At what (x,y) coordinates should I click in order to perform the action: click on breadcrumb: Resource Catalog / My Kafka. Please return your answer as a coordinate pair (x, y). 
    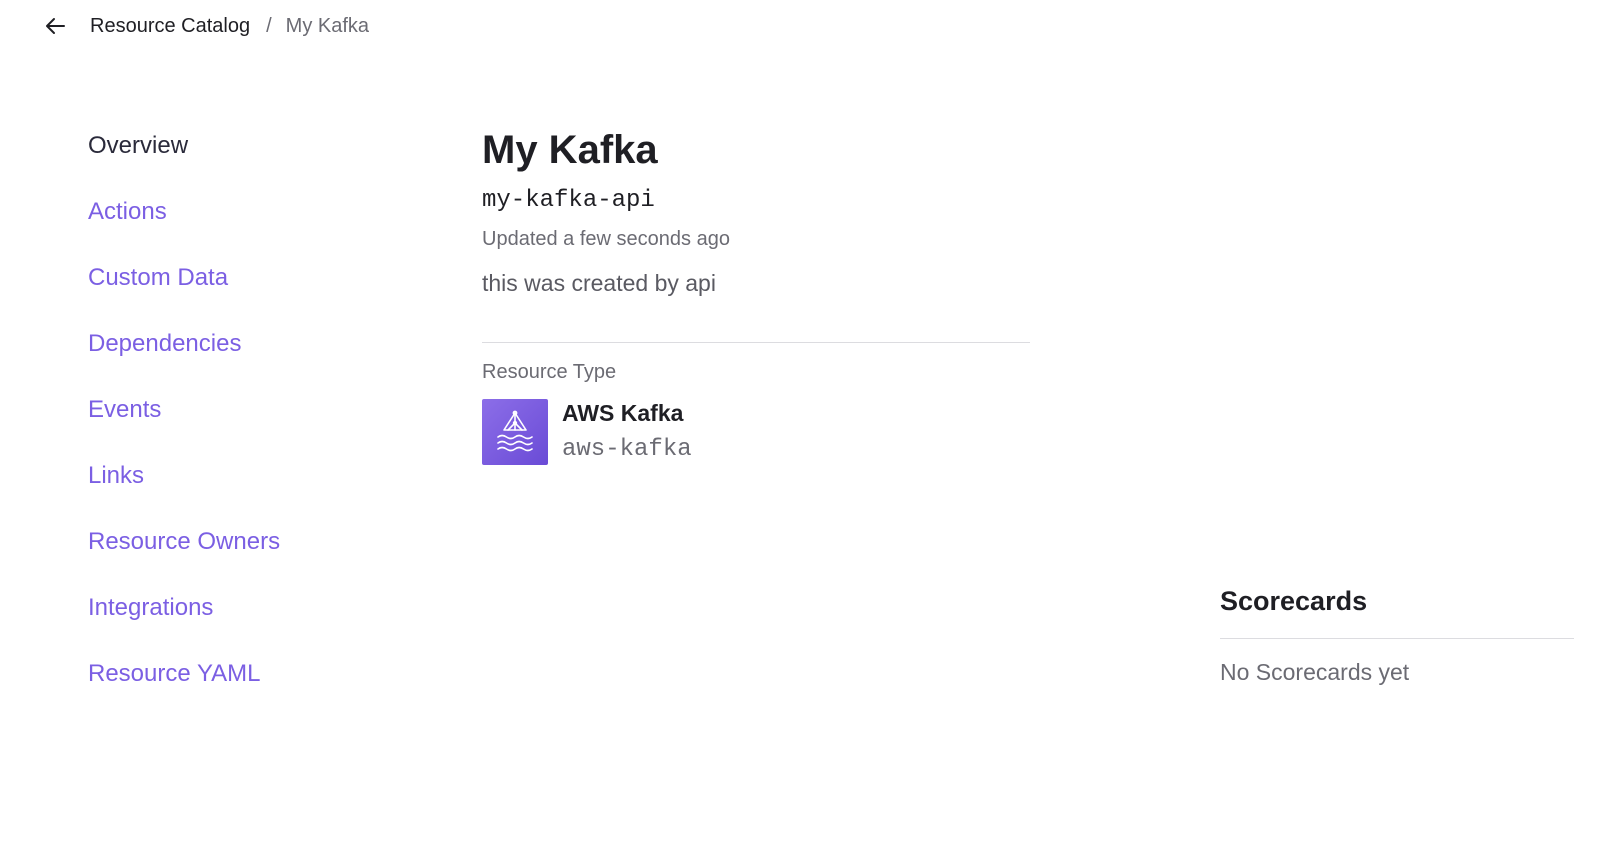
    Looking at the image, I should click on (206, 26).